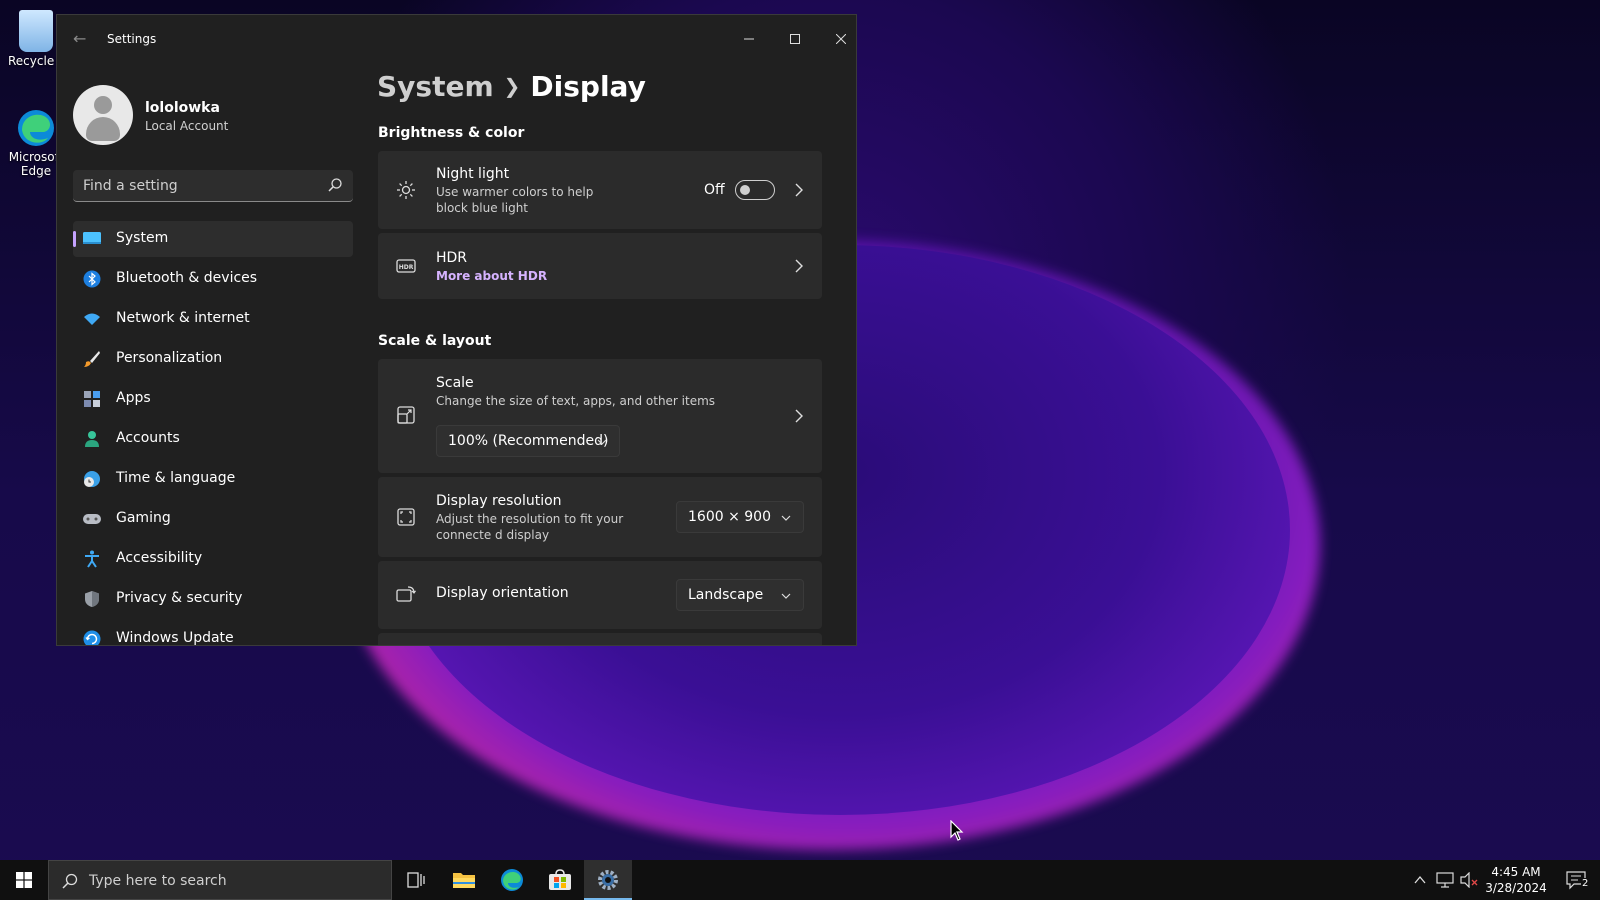 Image resolution: width=1600 pixels, height=900 pixels. What do you see at coordinates (187, 126) in the screenshot?
I see `profile-account-type: Local Account` at bounding box center [187, 126].